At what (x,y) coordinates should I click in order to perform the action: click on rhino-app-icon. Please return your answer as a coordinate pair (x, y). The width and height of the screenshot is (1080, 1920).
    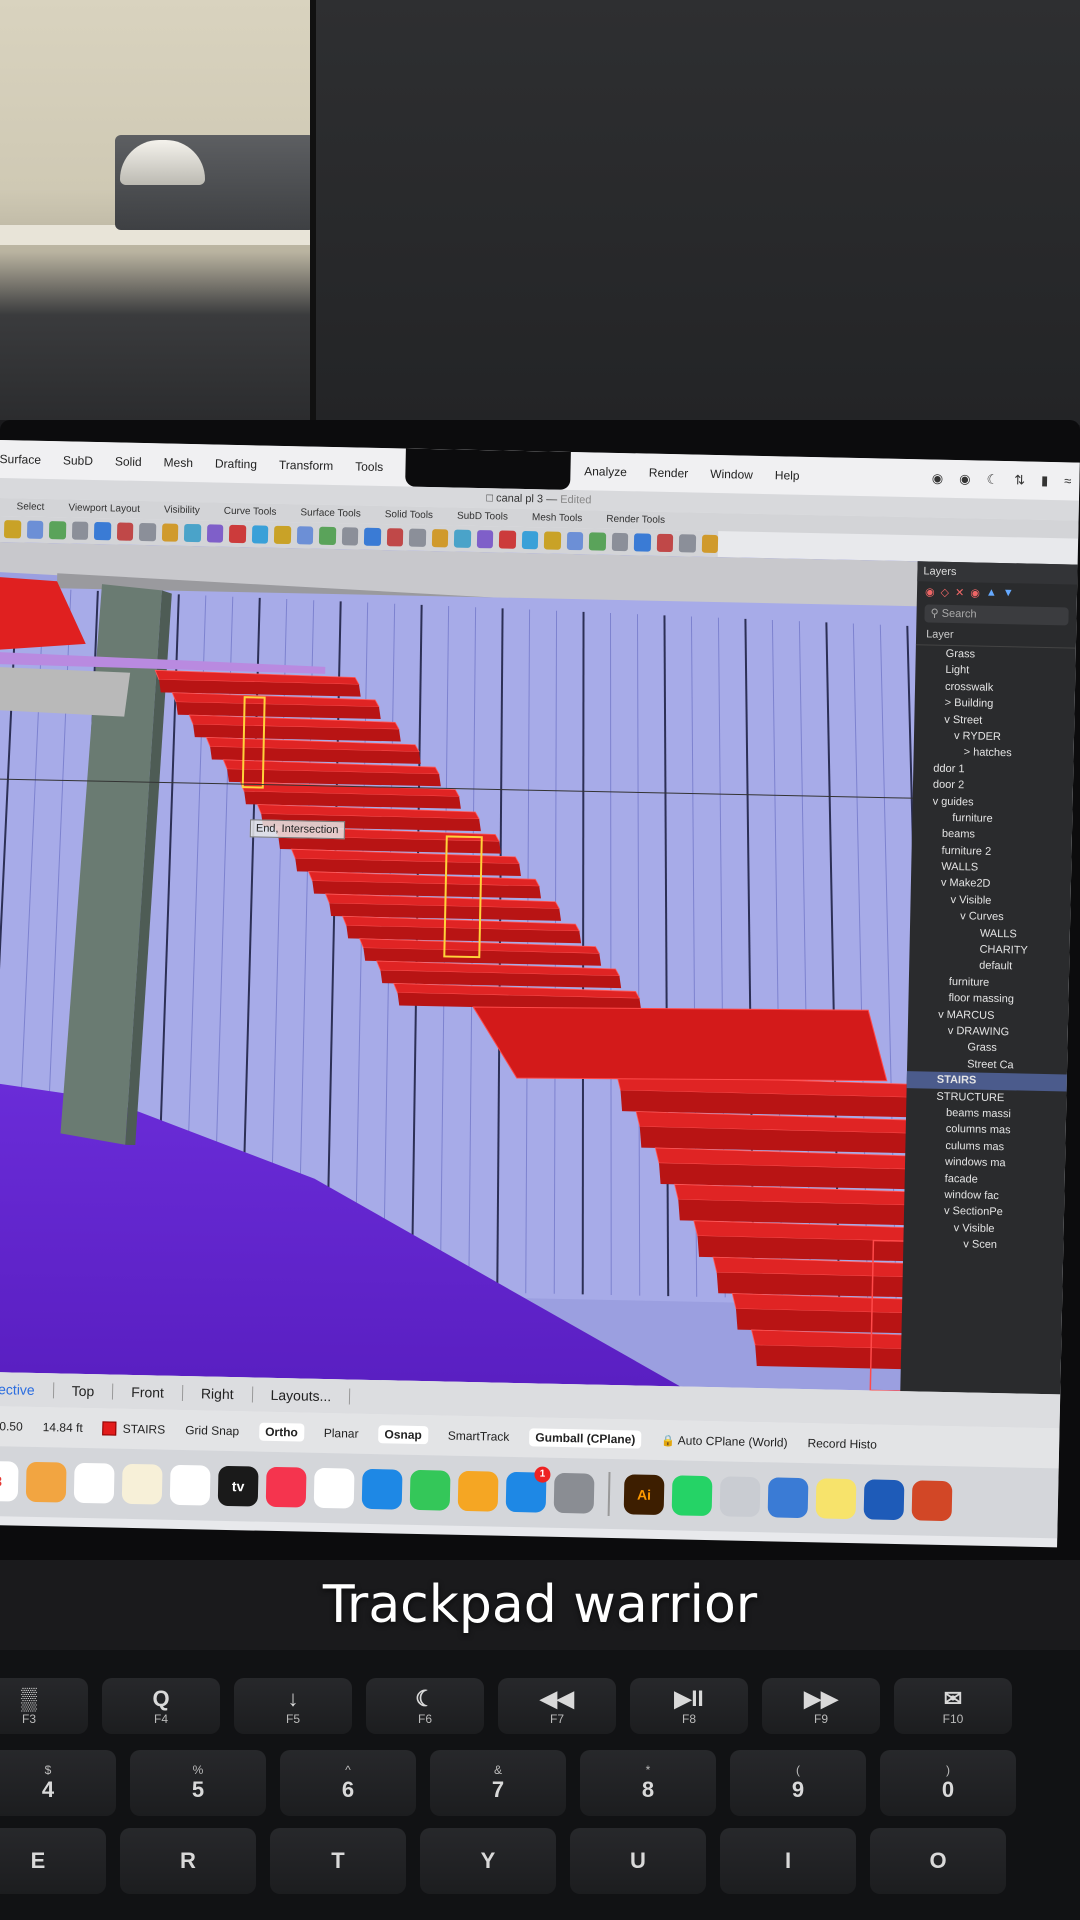
    Looking at the image, I should click on (740, 1497).